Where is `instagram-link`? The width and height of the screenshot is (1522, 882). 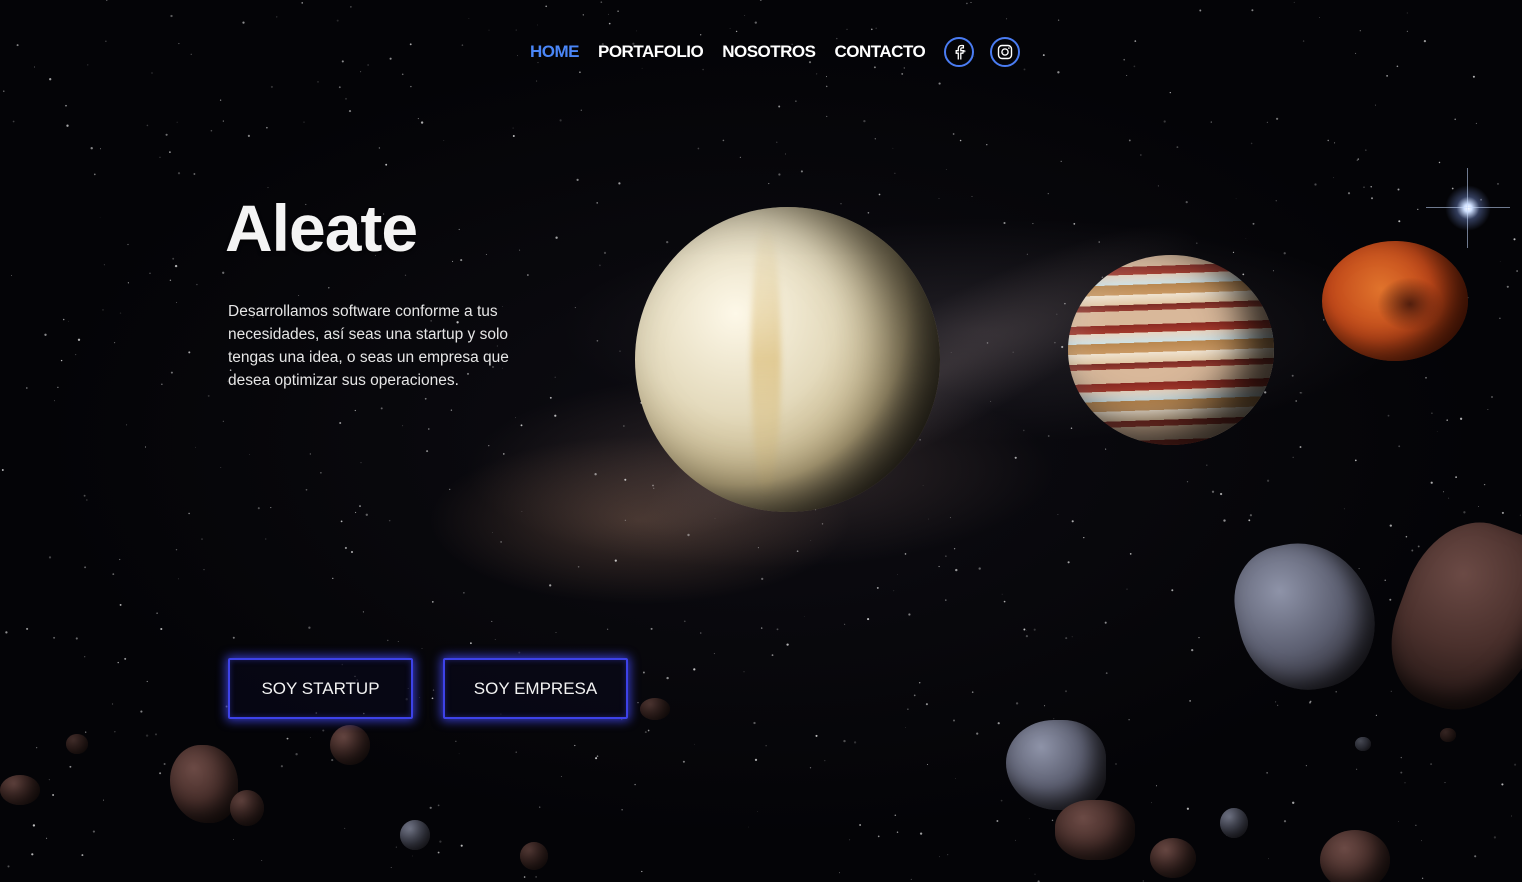
instagram-link is located at coordinates (1005, 52).